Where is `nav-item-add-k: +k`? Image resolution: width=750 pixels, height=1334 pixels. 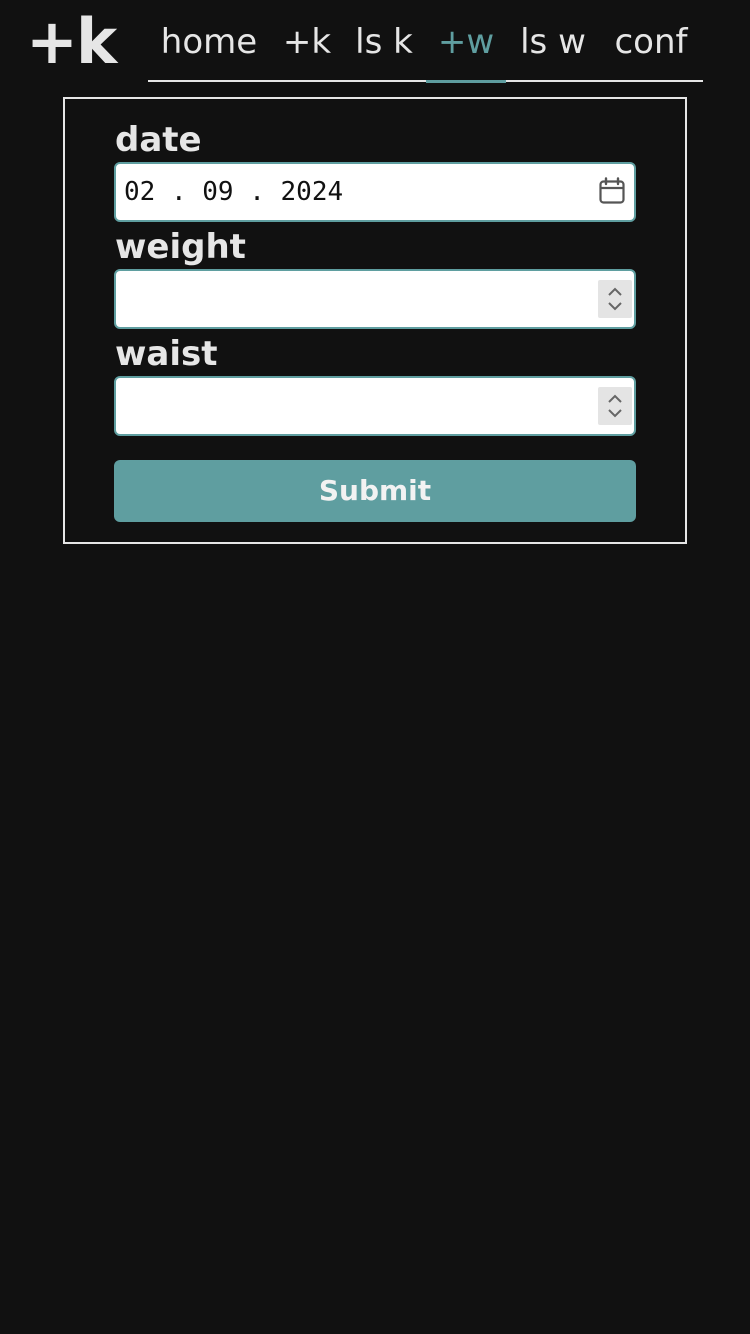 nav-item-add-k: +k is located at coordinates (307, 41).